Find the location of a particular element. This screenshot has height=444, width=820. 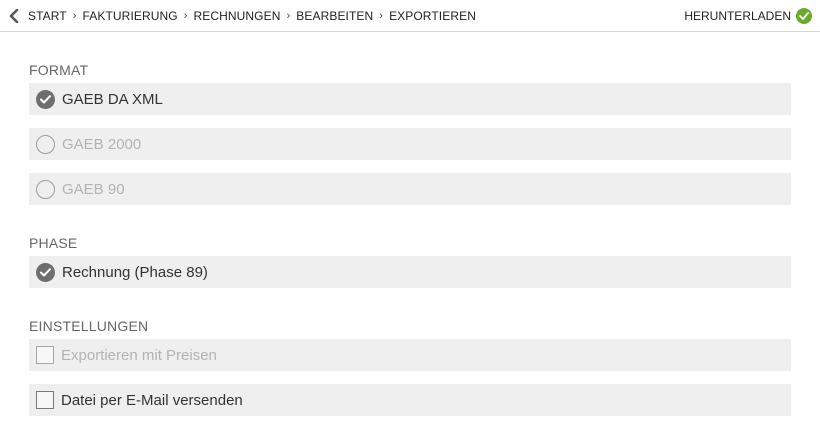

setting-send-by-email: Datei per E-Mail versenden is located at coordinates (410, 400).